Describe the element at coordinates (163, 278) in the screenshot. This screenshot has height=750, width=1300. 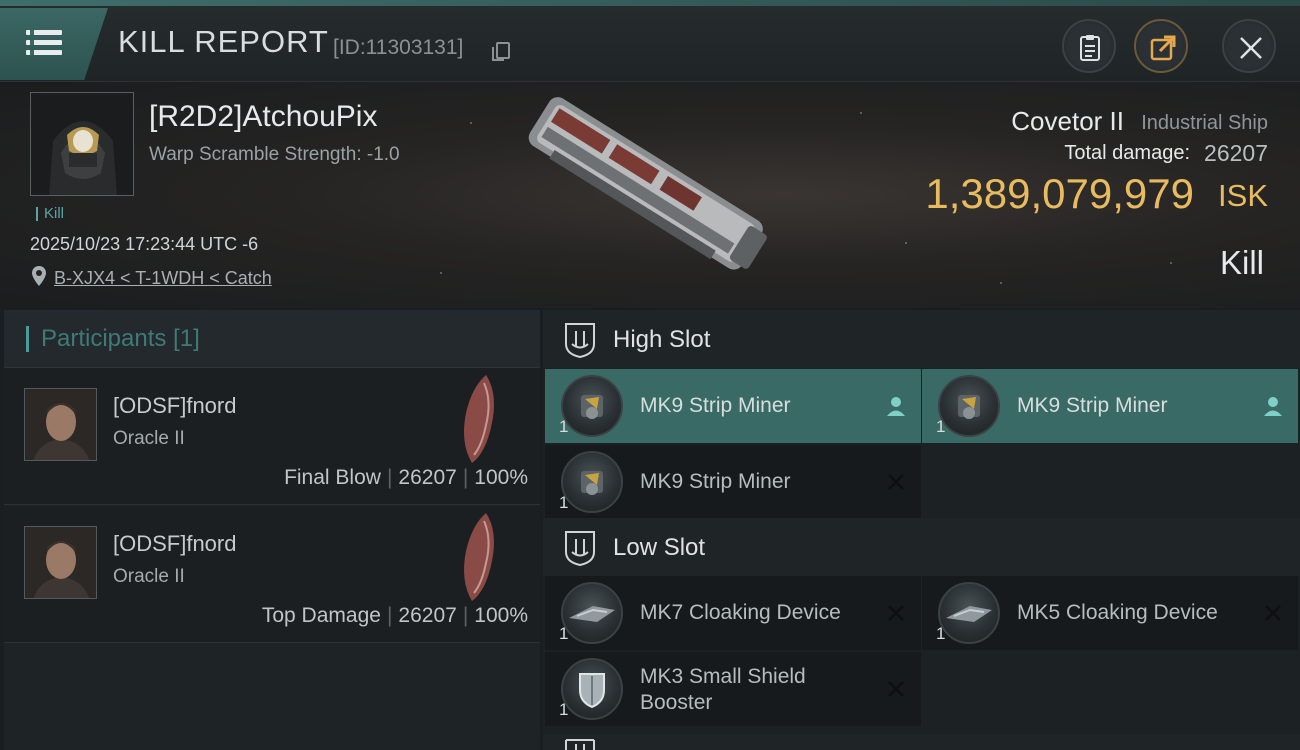
I see `location-link: B-XJX4 < T-1WDH < Catch` at that location.